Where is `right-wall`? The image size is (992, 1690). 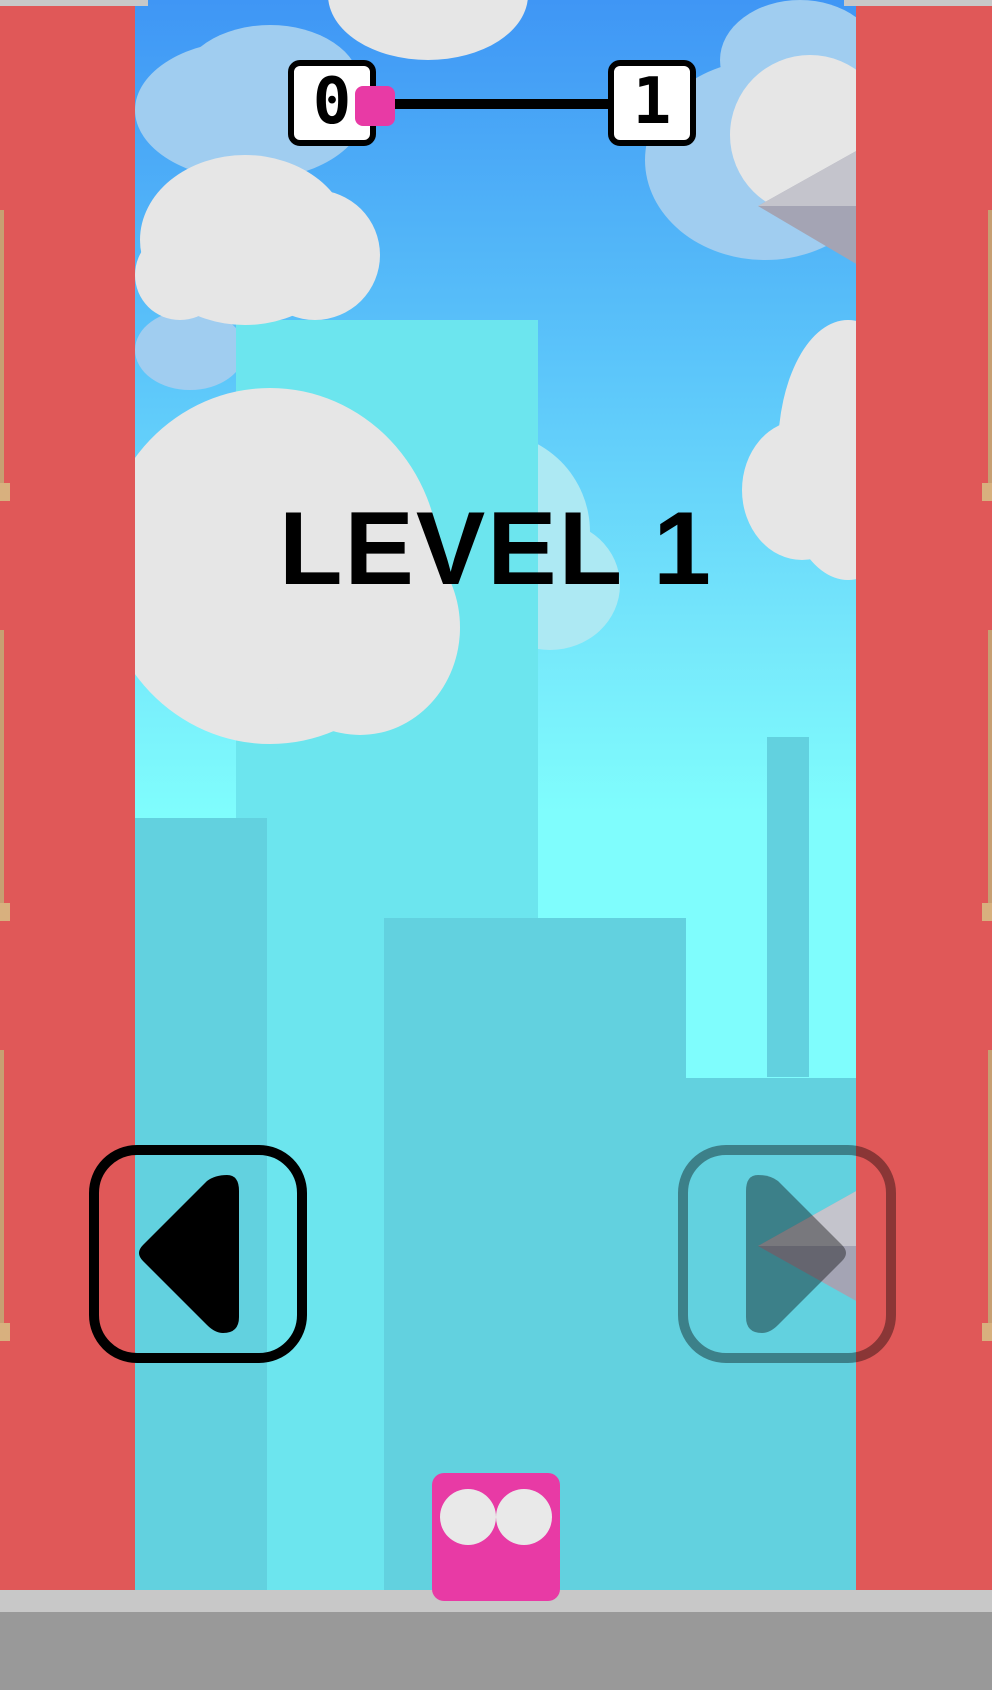 right-wall is located at coordinates (924, 800).